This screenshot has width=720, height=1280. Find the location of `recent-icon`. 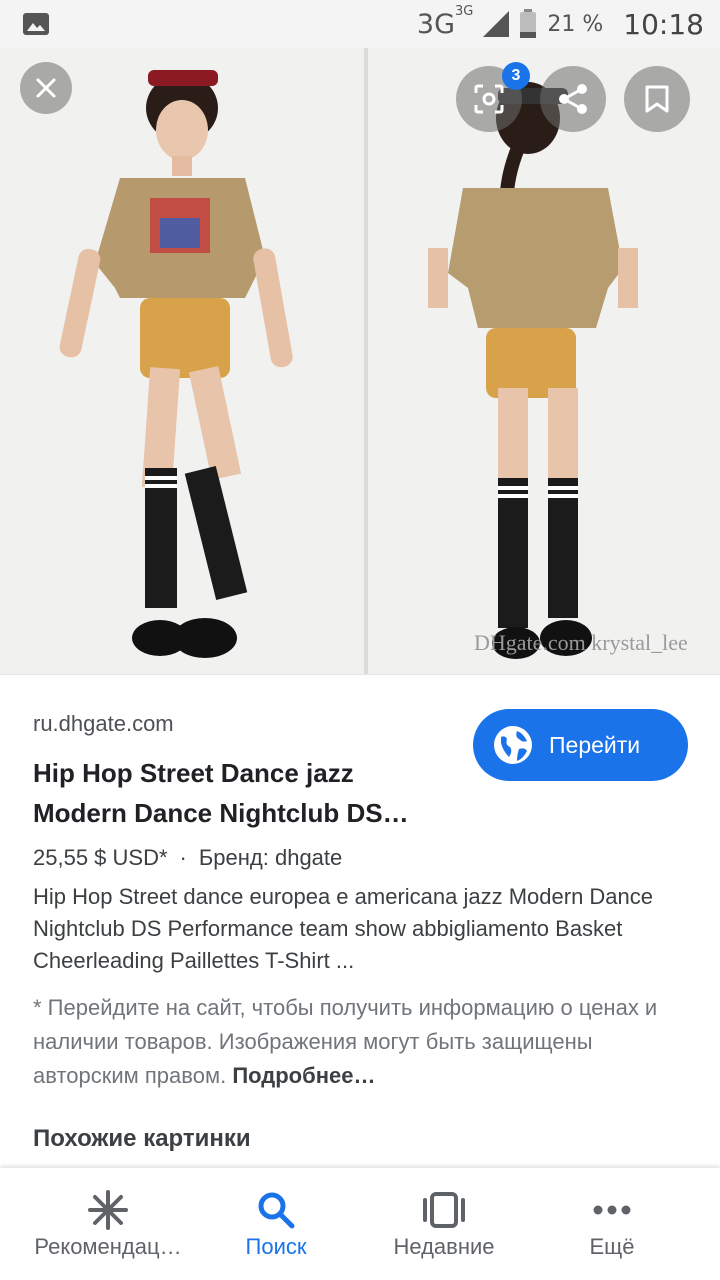

recent-icon is located at coordinates (444, 1210).